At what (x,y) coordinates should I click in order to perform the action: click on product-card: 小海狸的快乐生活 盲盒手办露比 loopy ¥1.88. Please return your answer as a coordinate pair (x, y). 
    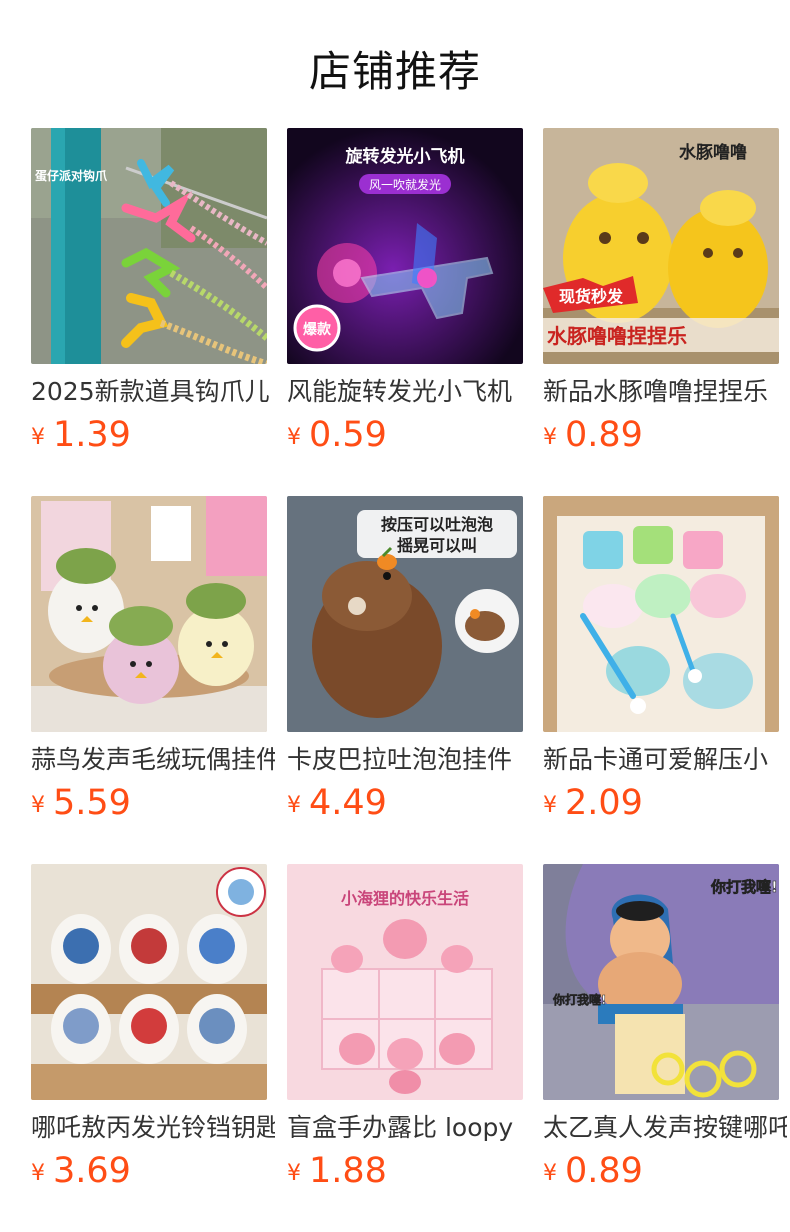
    Looking at the image, I should click on (405, 1029).